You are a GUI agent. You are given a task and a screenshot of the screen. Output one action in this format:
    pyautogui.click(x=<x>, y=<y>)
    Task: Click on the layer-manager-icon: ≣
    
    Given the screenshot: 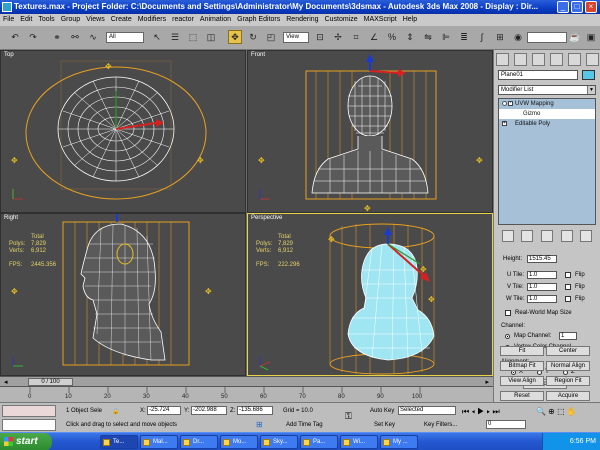 What is the action you would take?
    pyautogui.click(x=464, y=37)
    